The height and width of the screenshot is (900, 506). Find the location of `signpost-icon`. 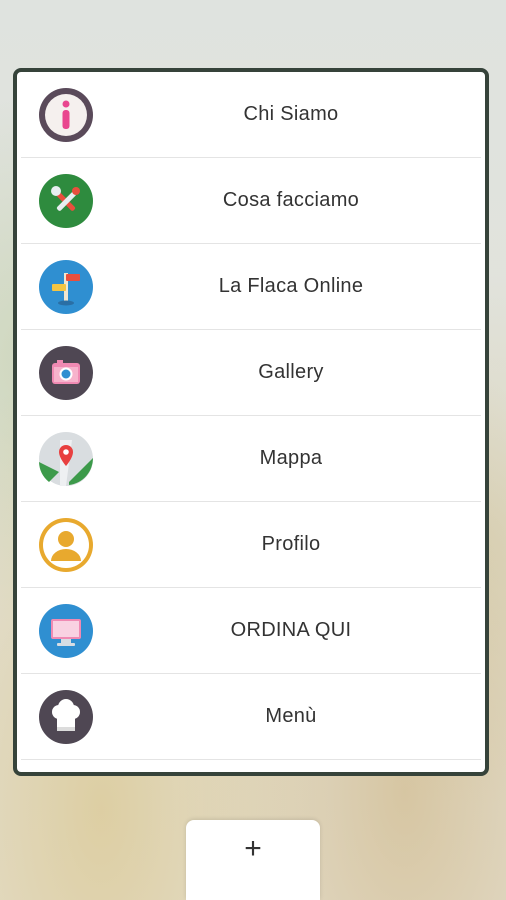

signpost-icon is located at coordinates (66, 286).